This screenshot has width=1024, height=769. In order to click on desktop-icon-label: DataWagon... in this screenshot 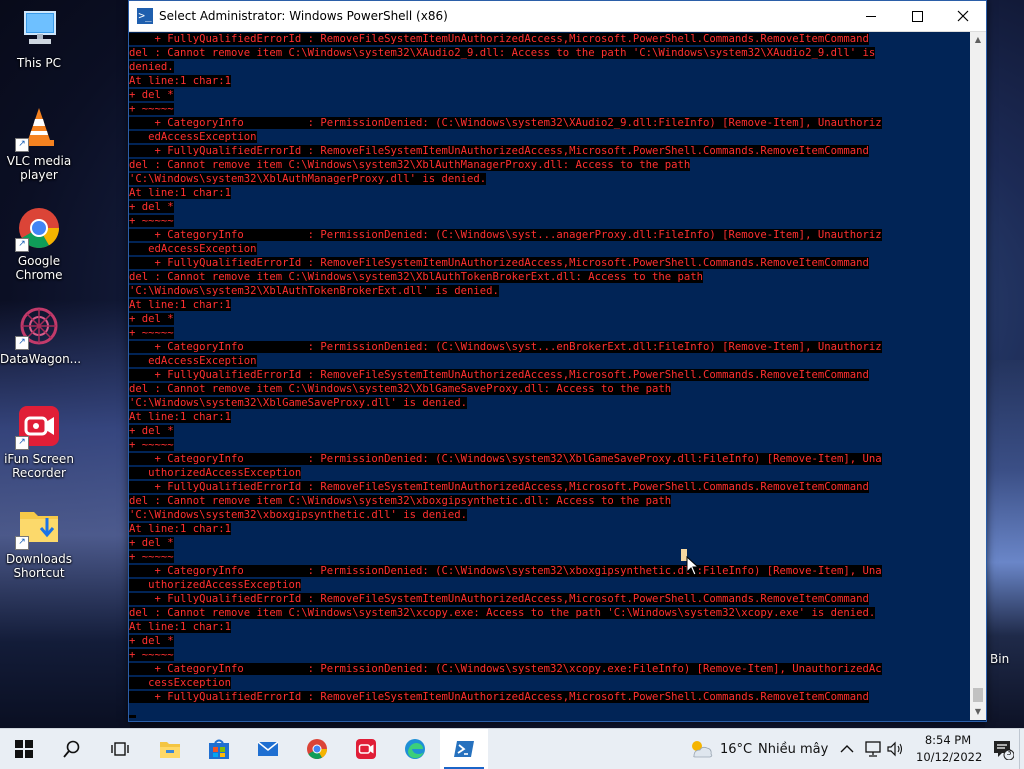, I will do `click(41, 359)`.